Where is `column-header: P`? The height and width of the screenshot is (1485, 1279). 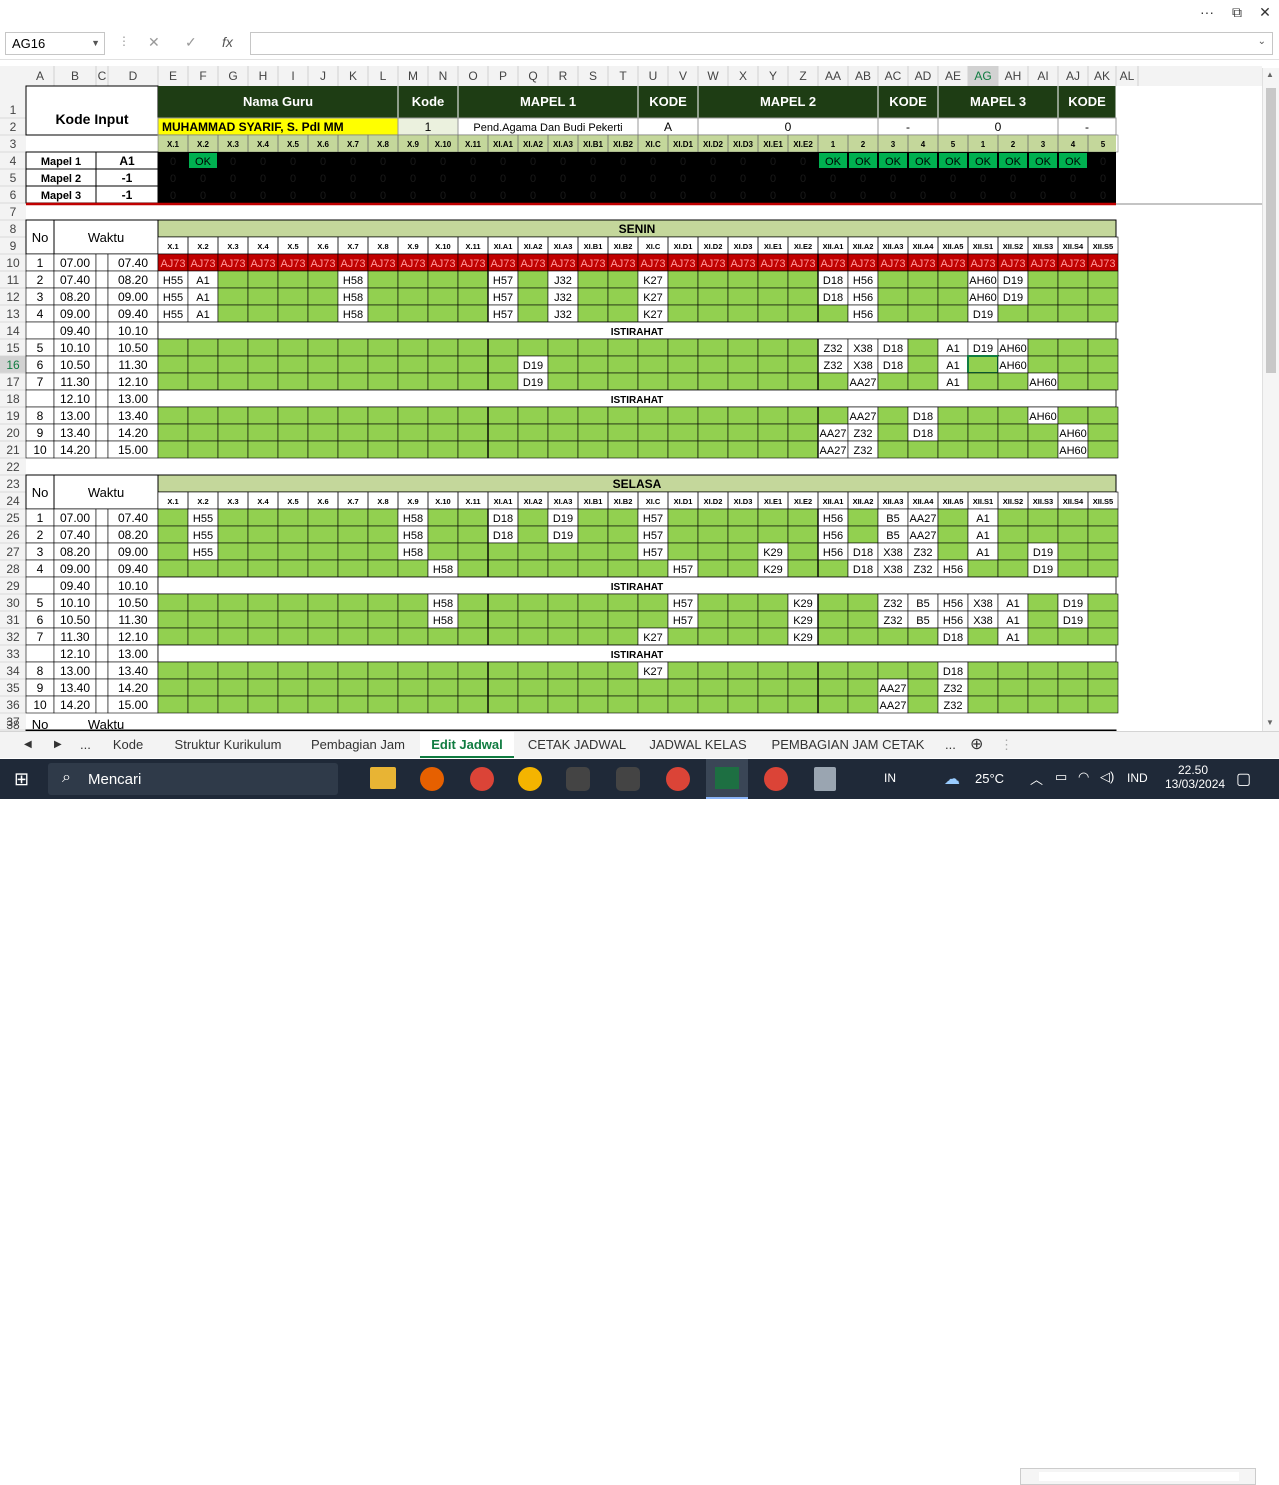
column-header: P is located at coordinates (503, 76).